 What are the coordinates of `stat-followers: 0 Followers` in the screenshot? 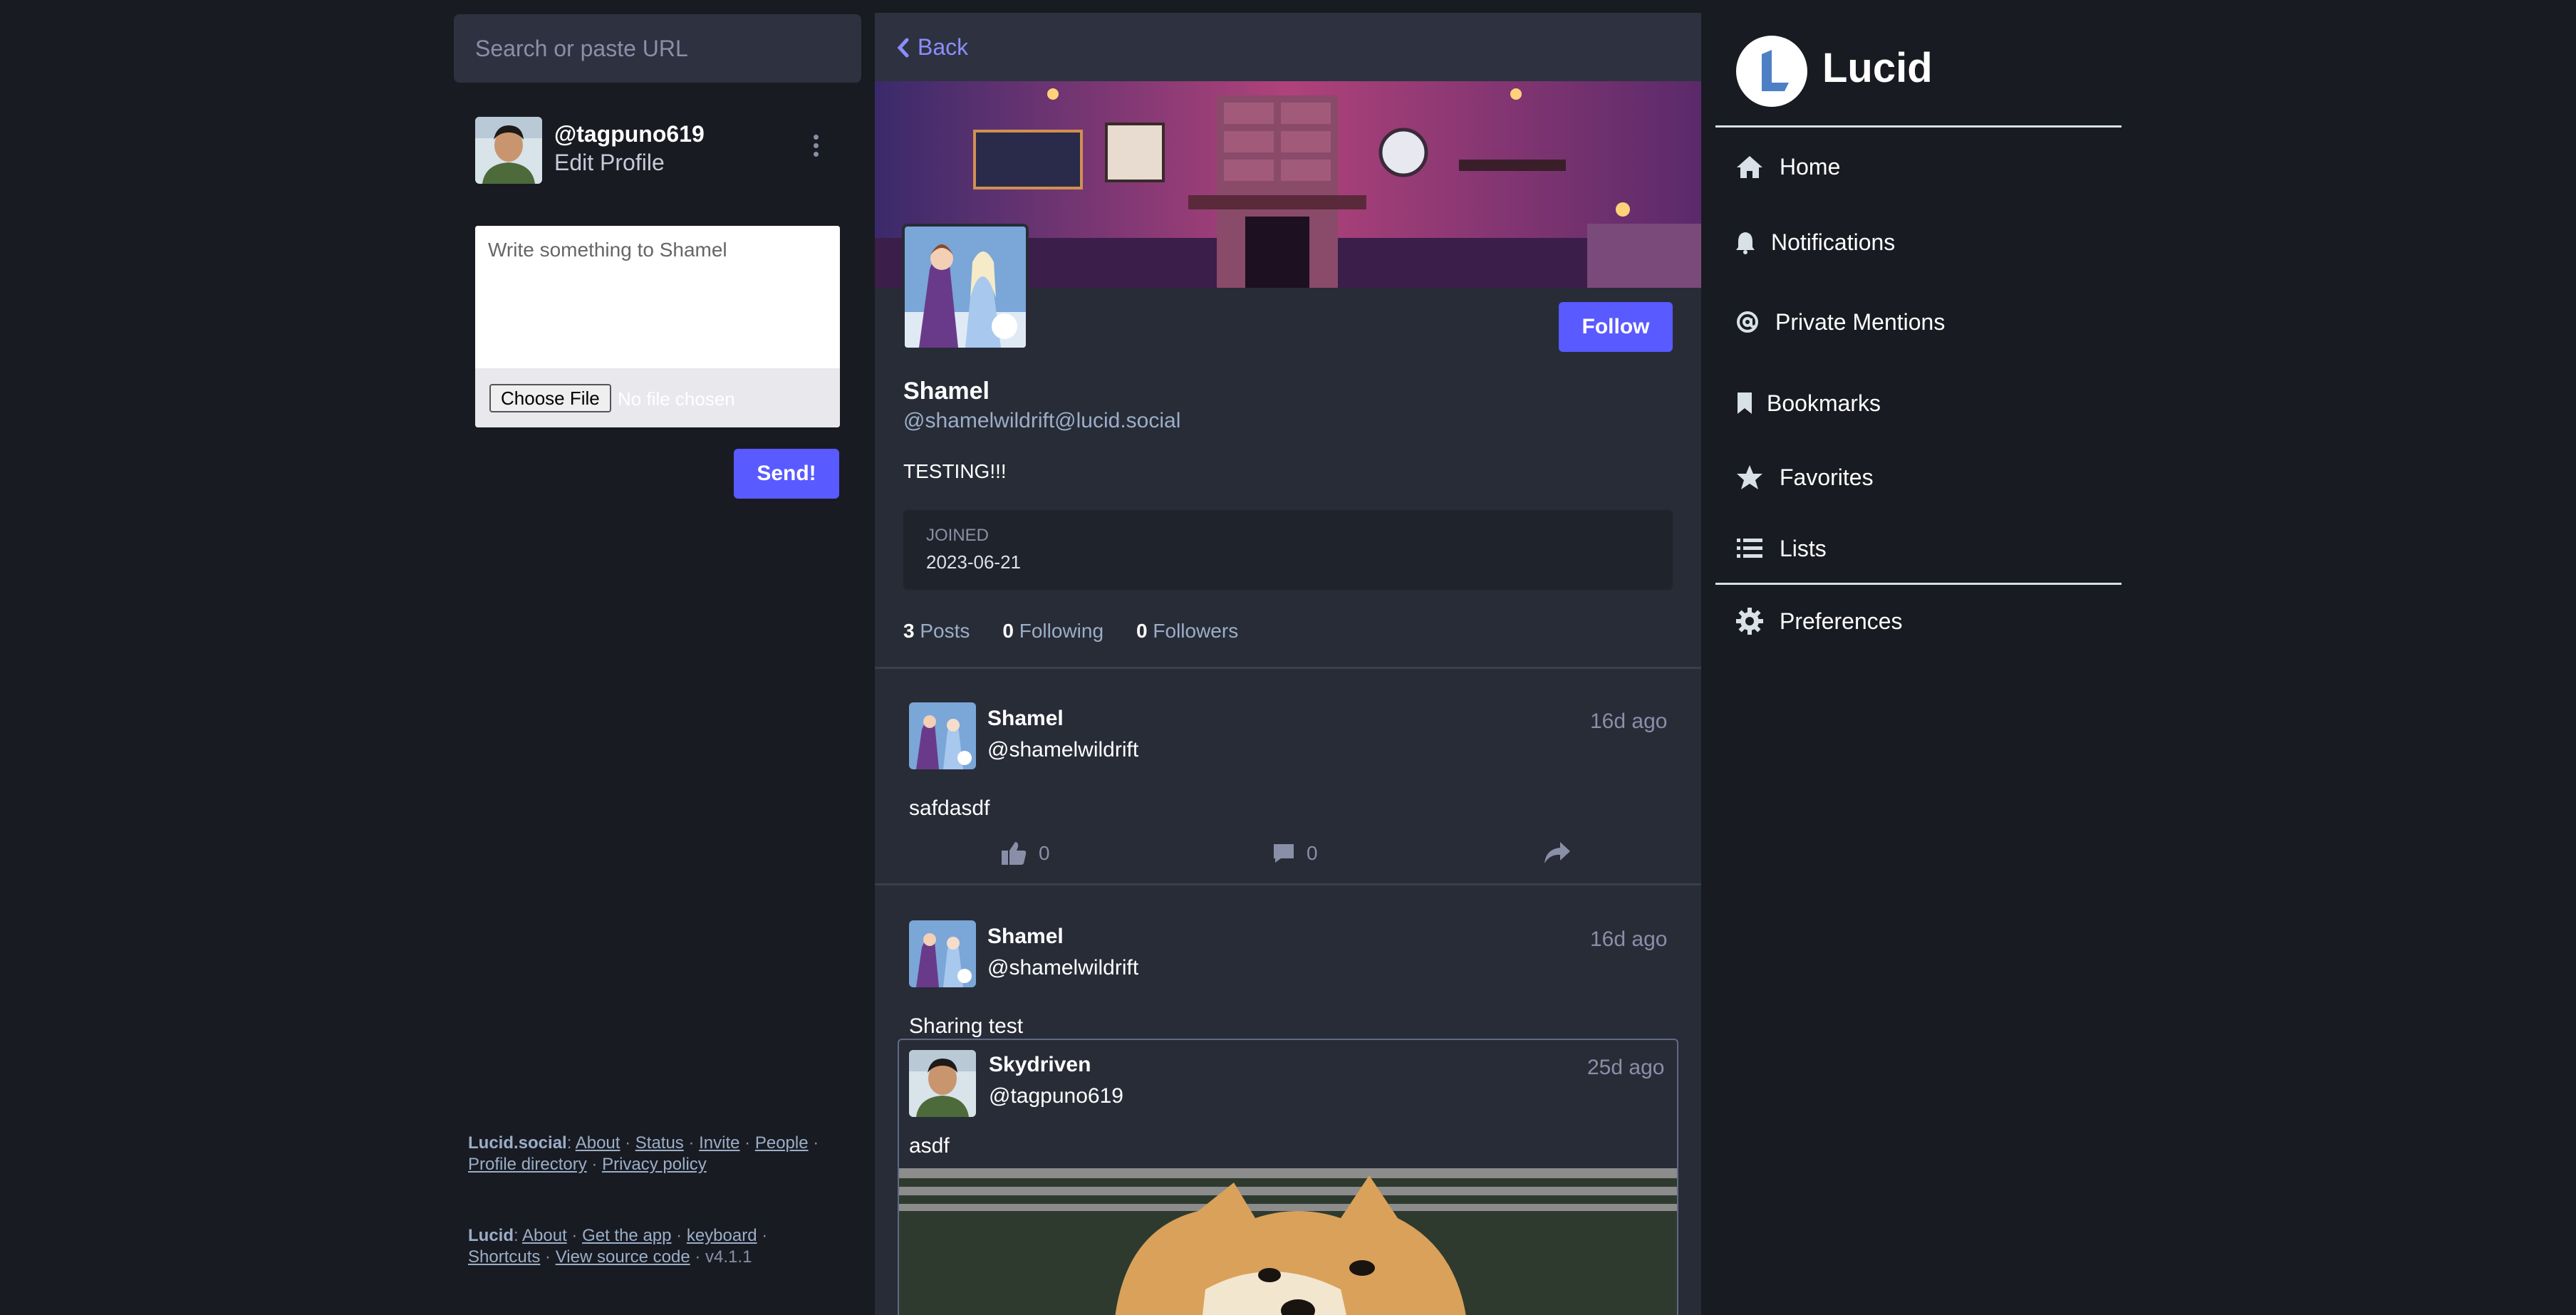 It's located at (1187, 631).